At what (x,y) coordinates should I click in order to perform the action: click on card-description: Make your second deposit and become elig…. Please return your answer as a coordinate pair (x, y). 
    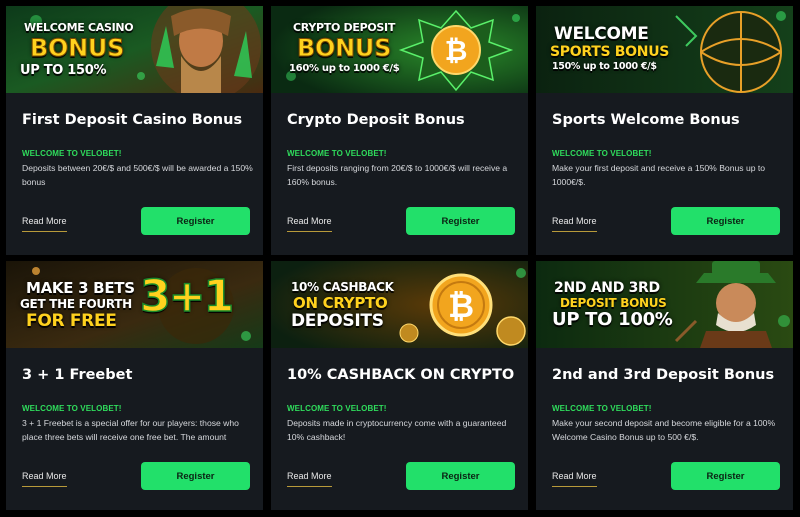
    Looking at the image, I should click on (664, 430).